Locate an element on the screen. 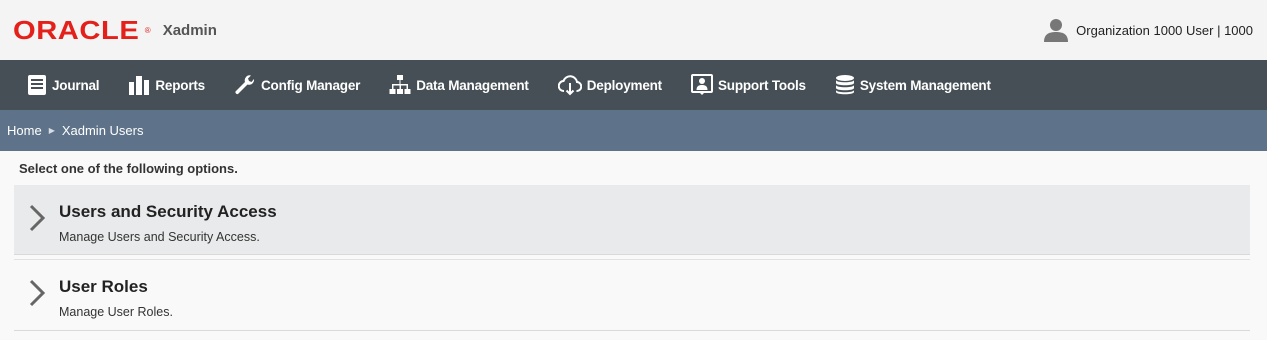  nav-system-management: System Management is located at coordinates (913, 85).